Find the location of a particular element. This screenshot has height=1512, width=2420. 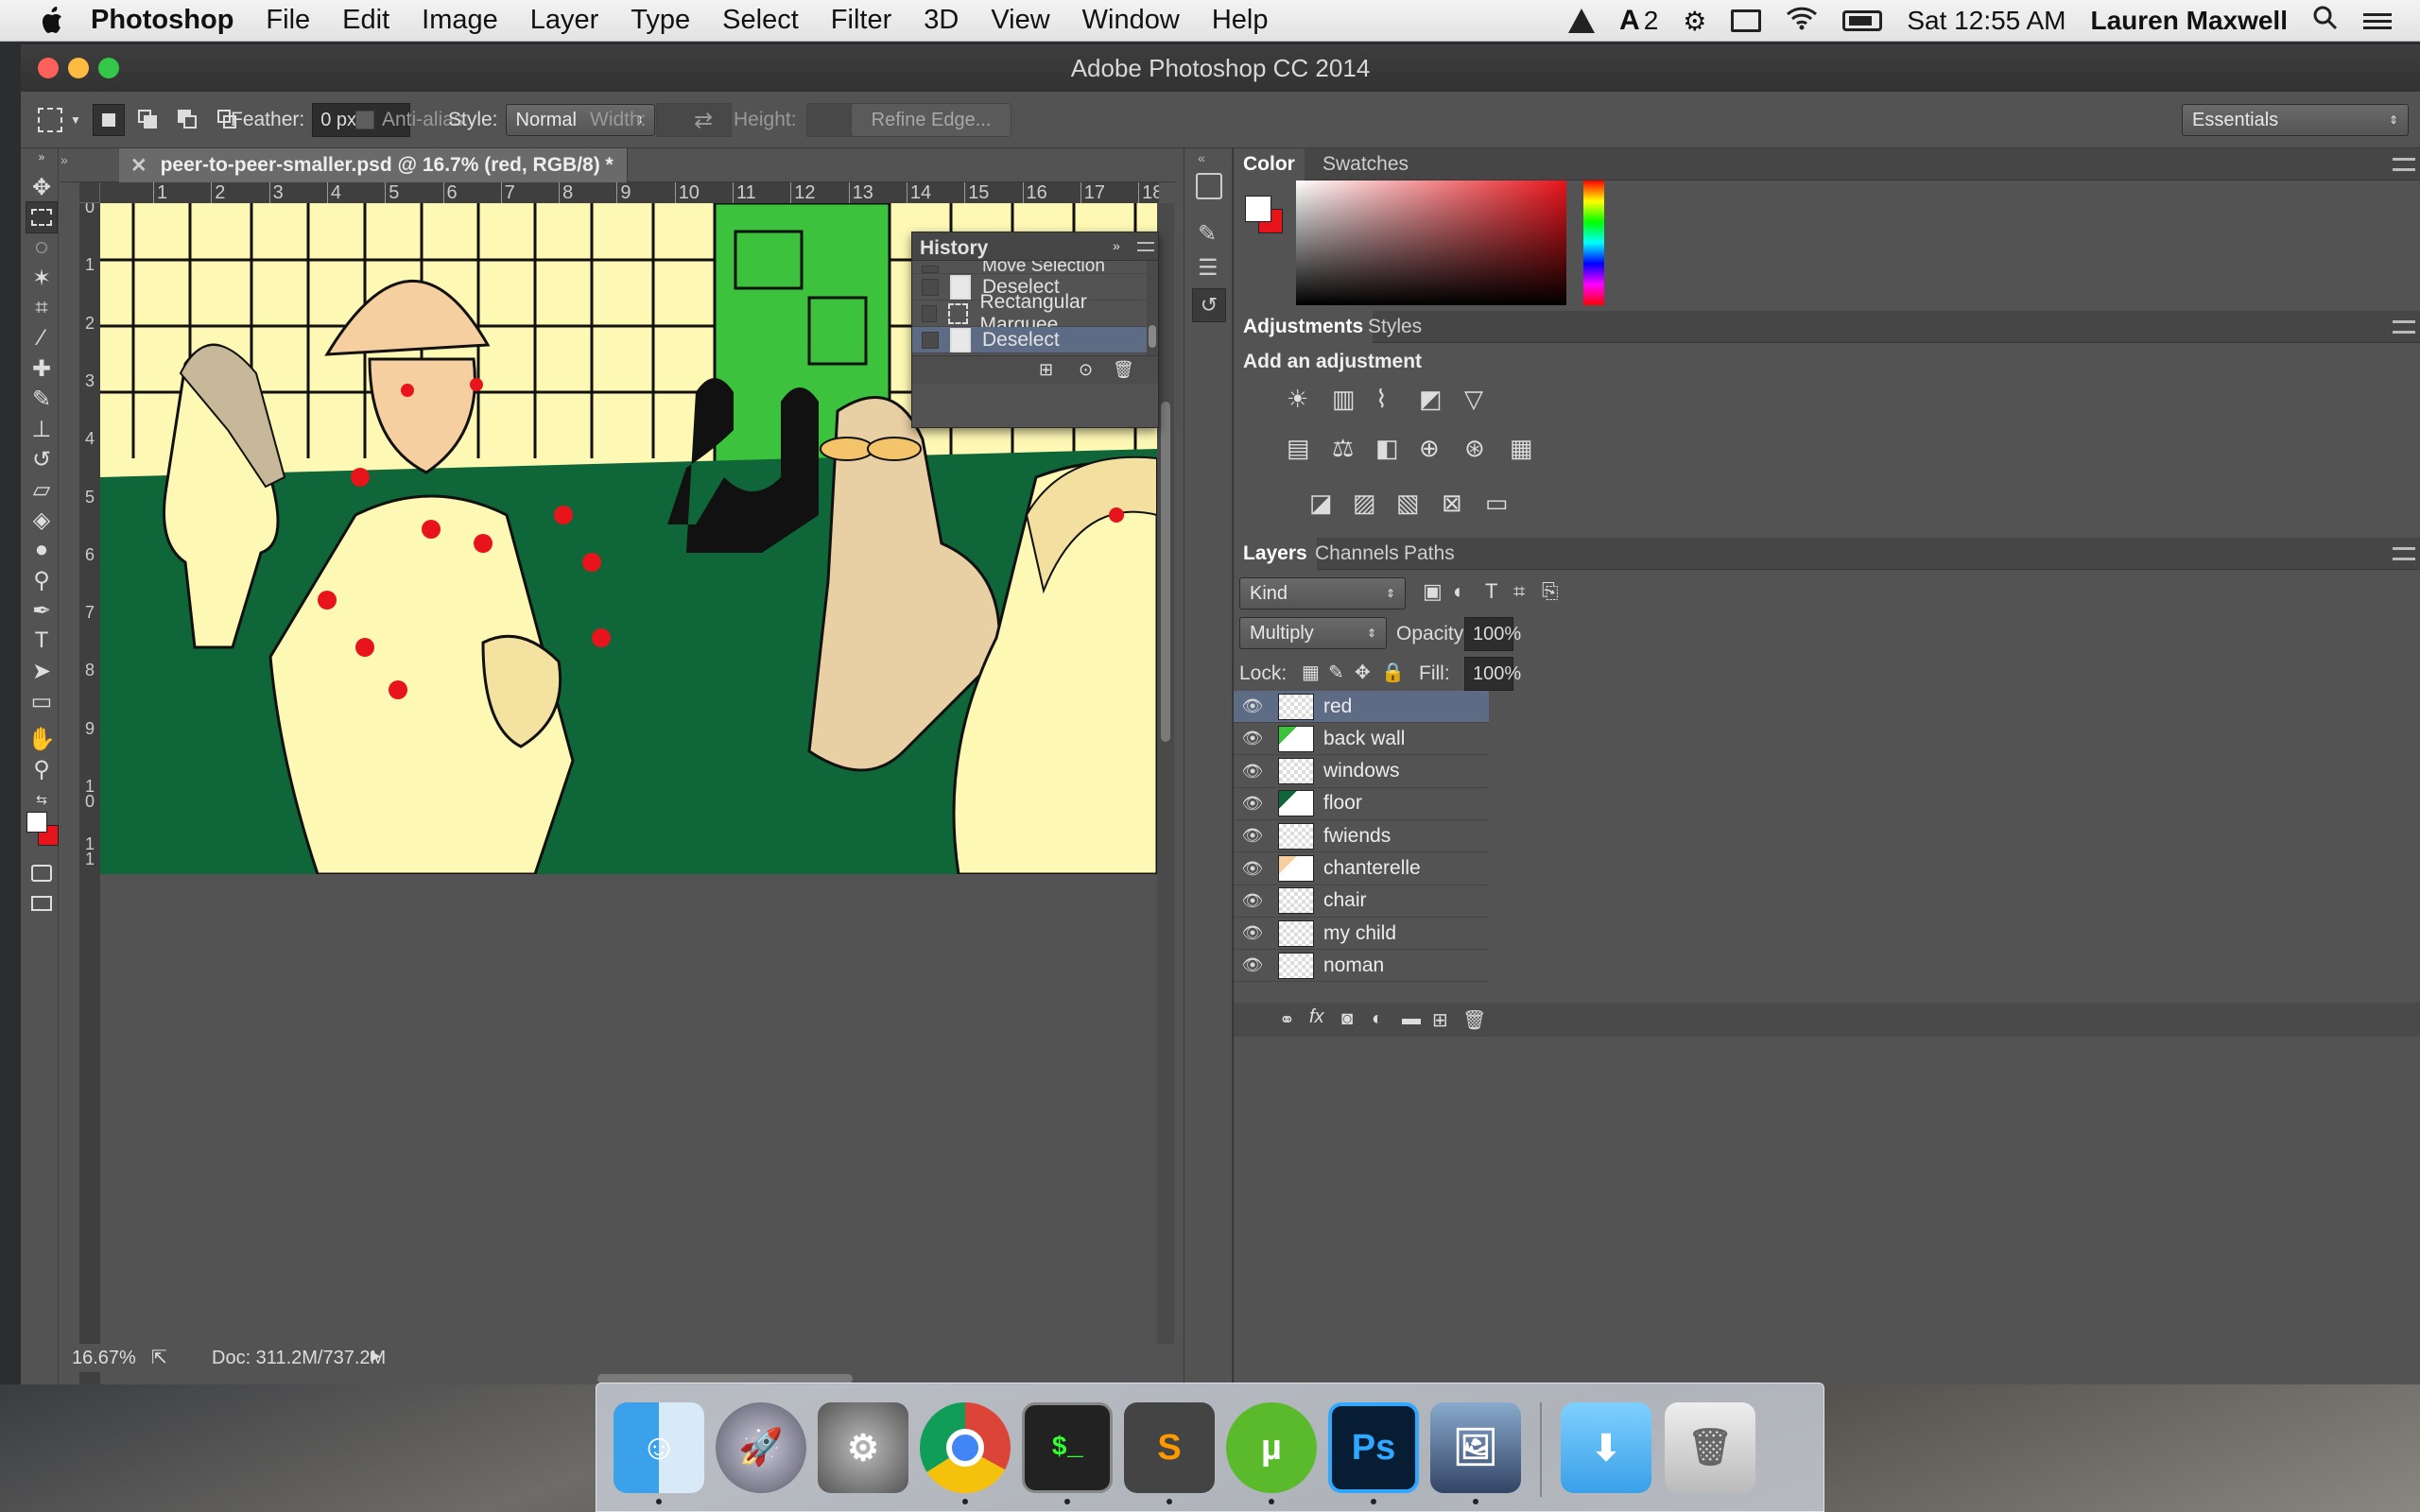

vertical-ruler: 0 1 2 3 4 5 6 7 8 9 1 0 1 1 is located at coordinates (89, 793).